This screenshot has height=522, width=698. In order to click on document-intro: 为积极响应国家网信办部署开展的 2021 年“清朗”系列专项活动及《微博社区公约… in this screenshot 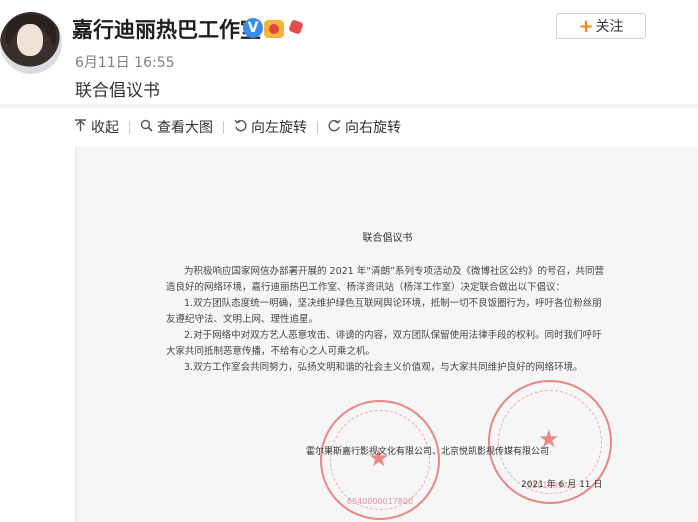, I will do `click(385, 279)`.